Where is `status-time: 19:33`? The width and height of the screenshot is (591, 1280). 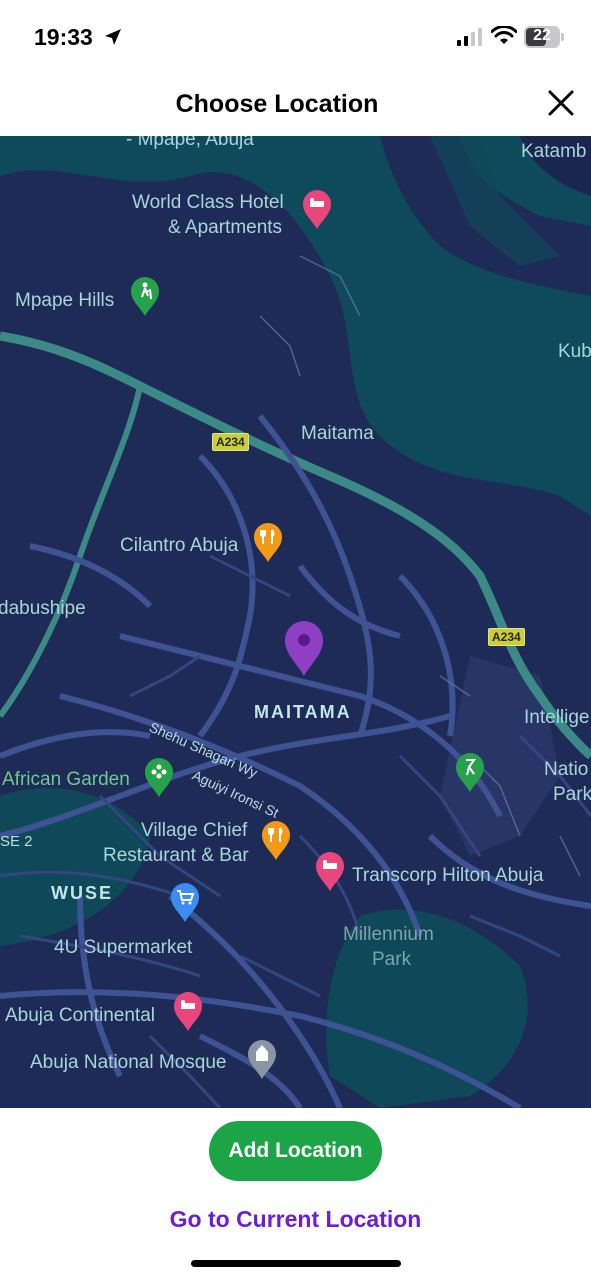
status-time: 19:33 is located at coordinates (63, 37).